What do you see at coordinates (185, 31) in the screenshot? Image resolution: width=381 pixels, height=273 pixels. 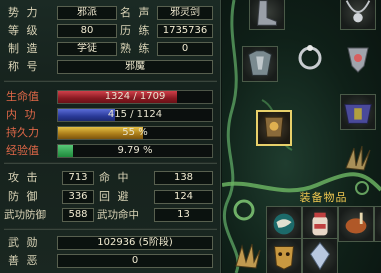 I see `history-value: 1735736` at bounding box center [185, 31].